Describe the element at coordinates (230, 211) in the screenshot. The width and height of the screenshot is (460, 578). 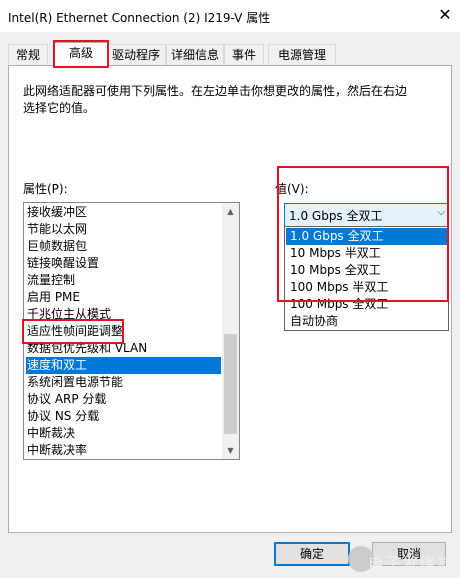
I see `scroll-up-arrow-icon: ▲` at that location.